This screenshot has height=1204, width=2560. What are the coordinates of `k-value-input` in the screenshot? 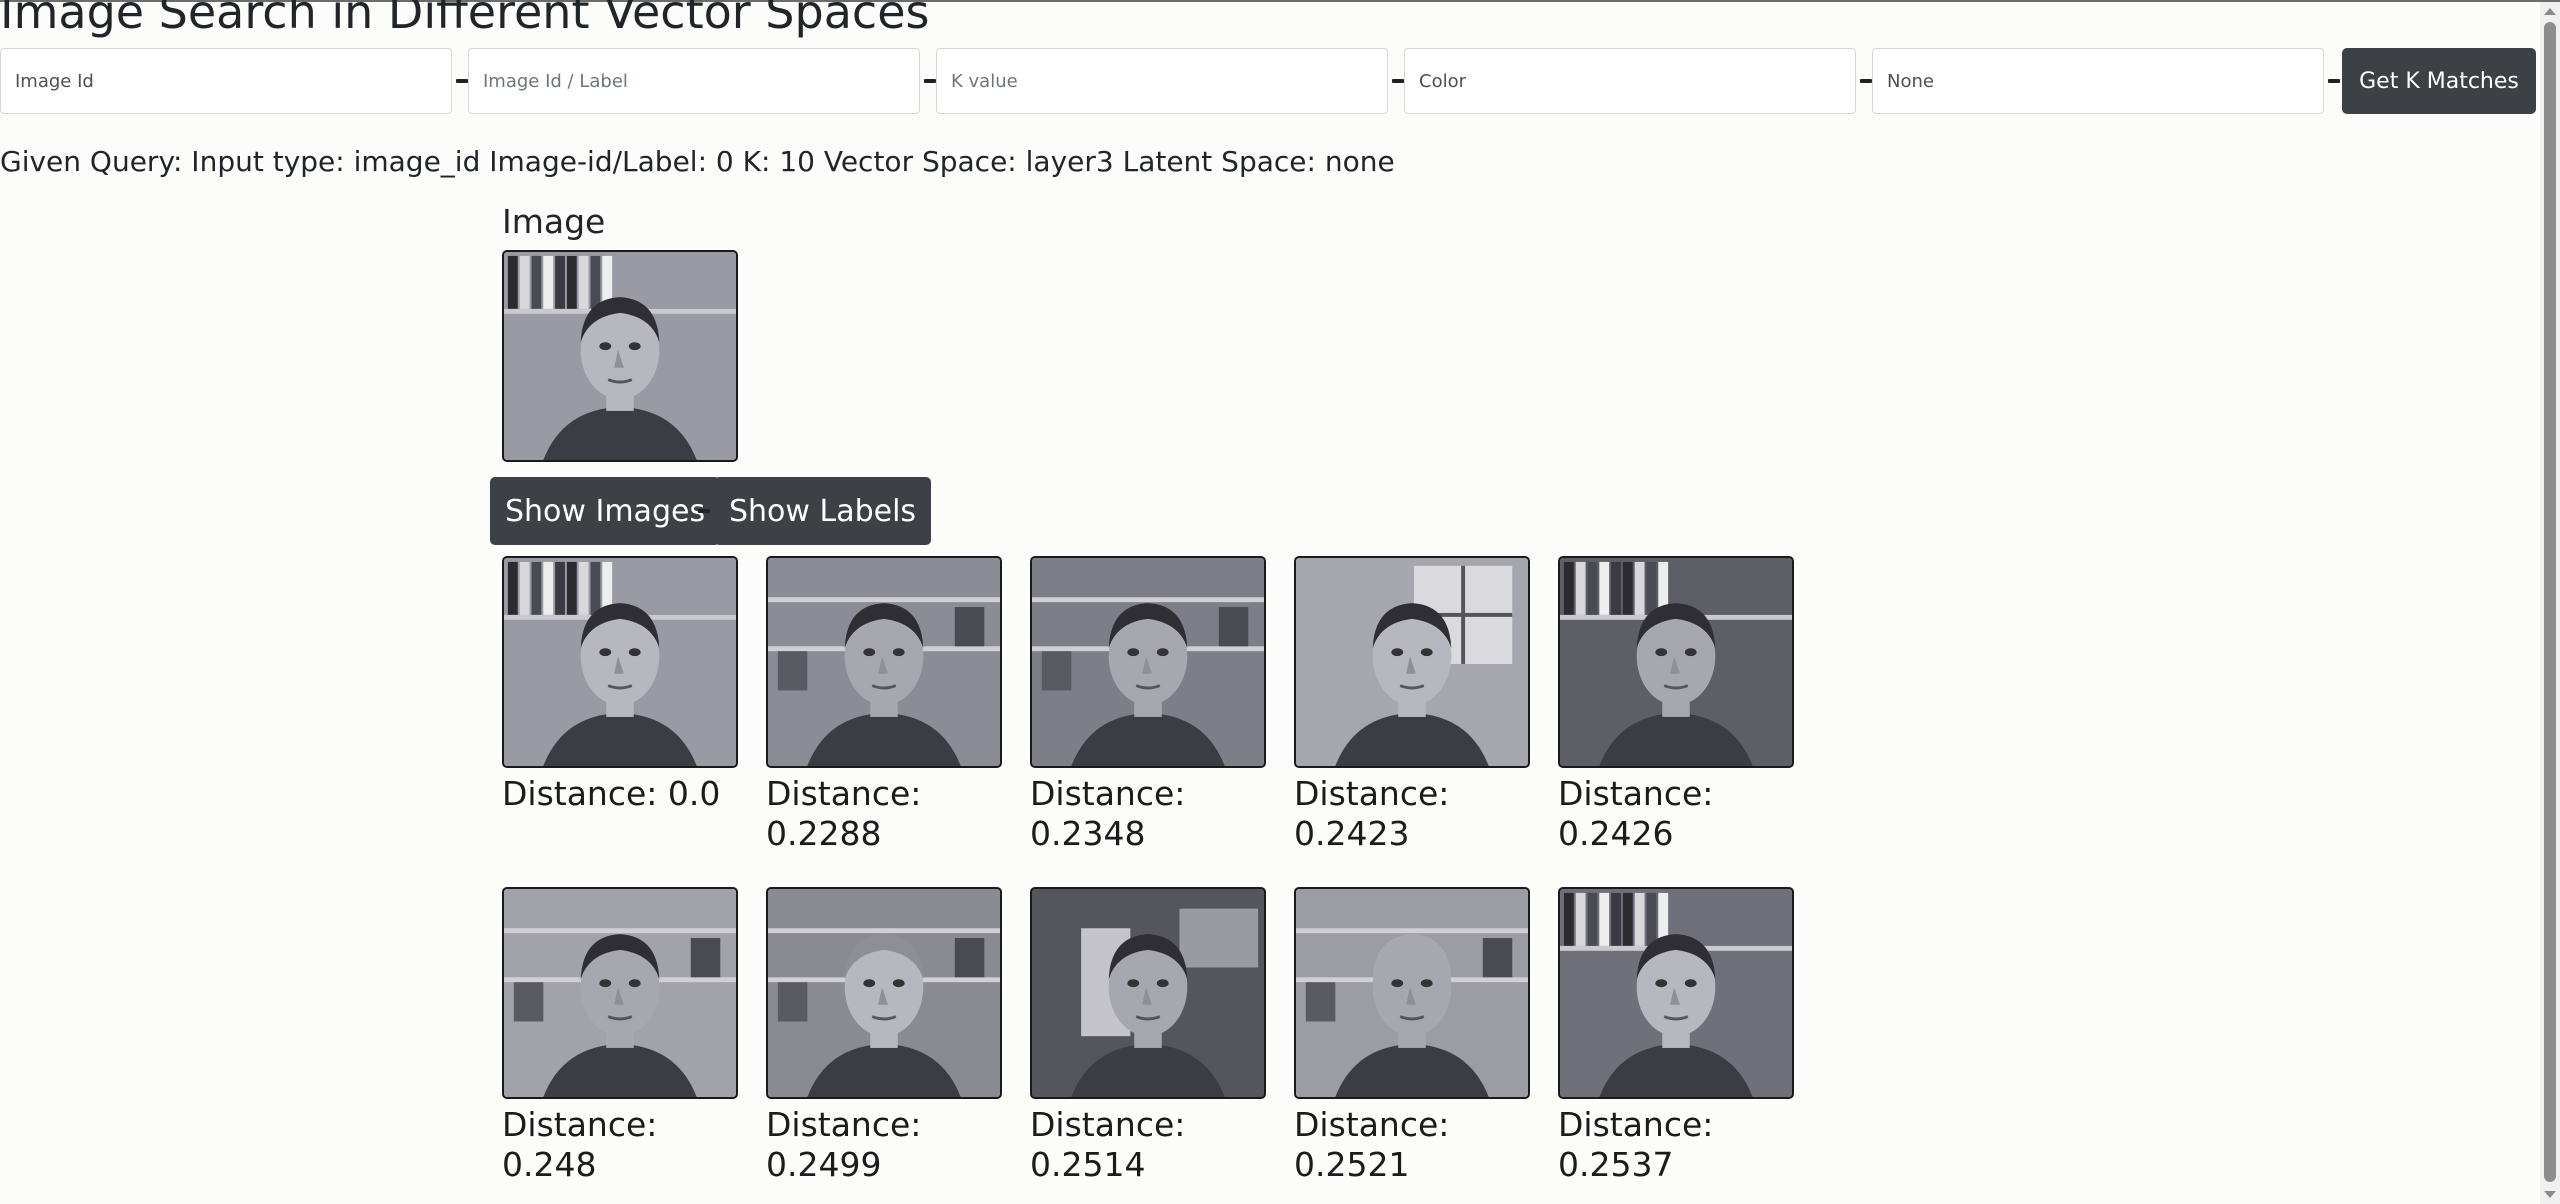 It's located at (1162, 81).